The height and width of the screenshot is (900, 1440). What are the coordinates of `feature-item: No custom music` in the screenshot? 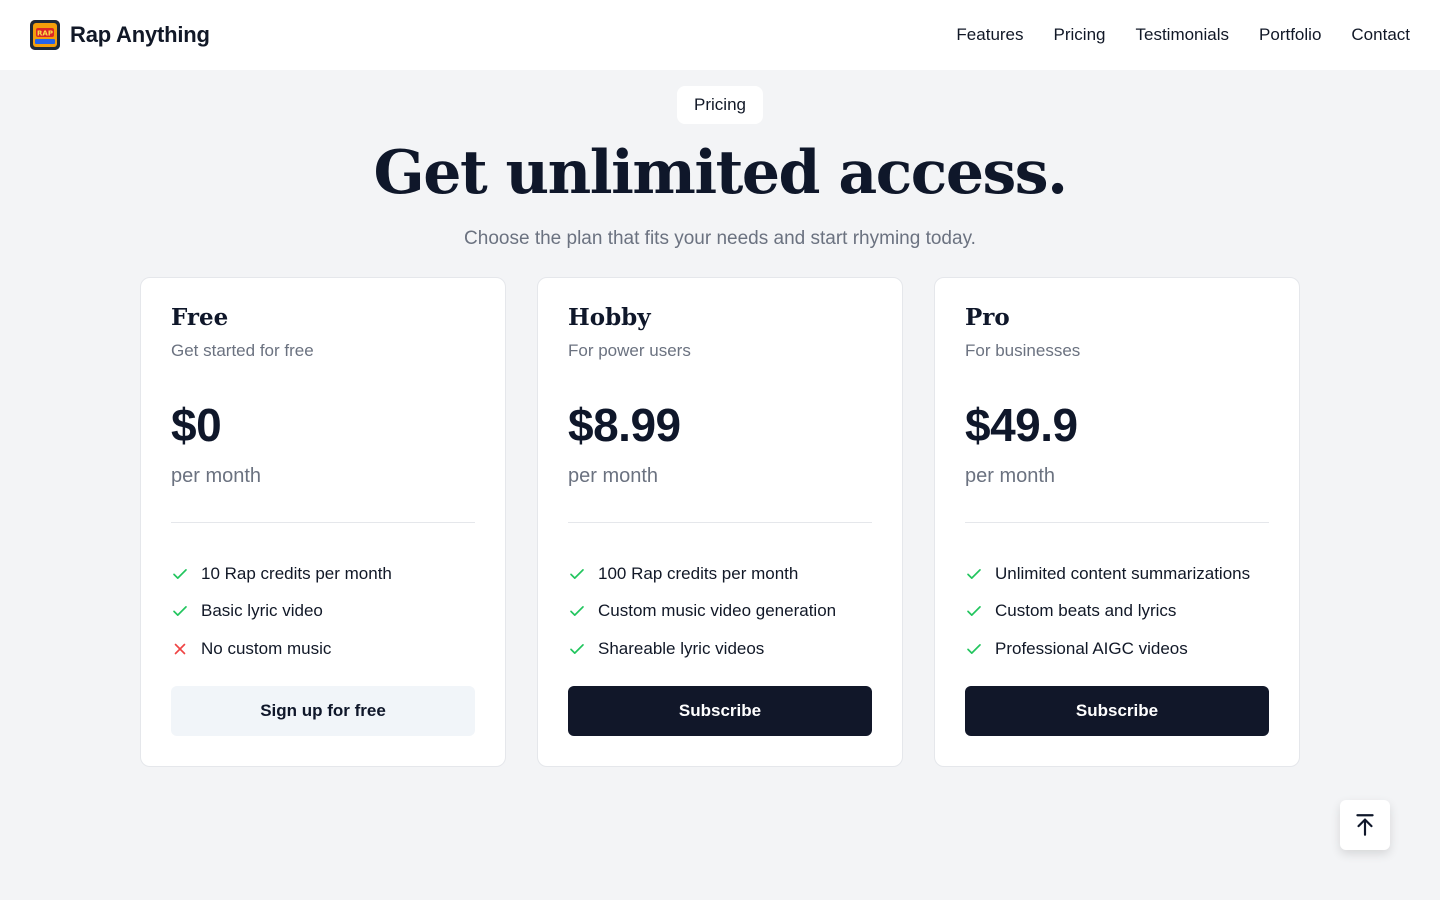 It's located at (281, 649).